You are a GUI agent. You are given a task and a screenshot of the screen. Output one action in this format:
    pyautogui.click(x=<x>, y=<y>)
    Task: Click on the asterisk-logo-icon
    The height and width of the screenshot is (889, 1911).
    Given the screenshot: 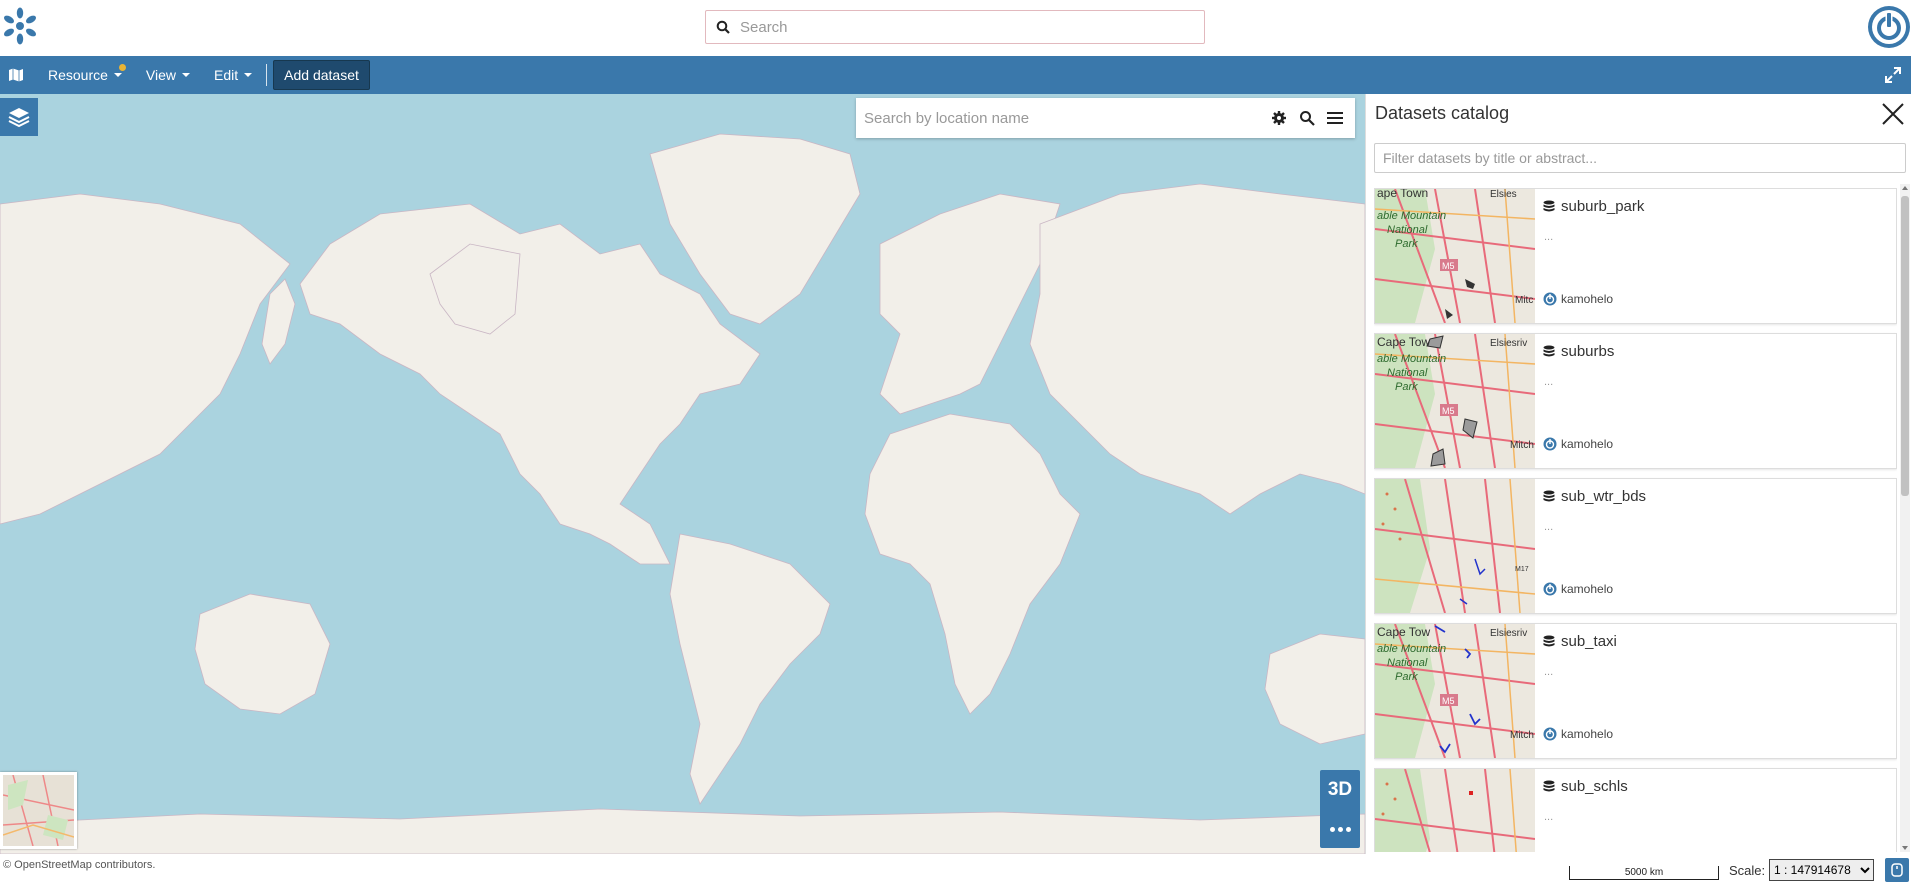 What is the action you would take?
    pyautogui.click(x=20, y=26)
    